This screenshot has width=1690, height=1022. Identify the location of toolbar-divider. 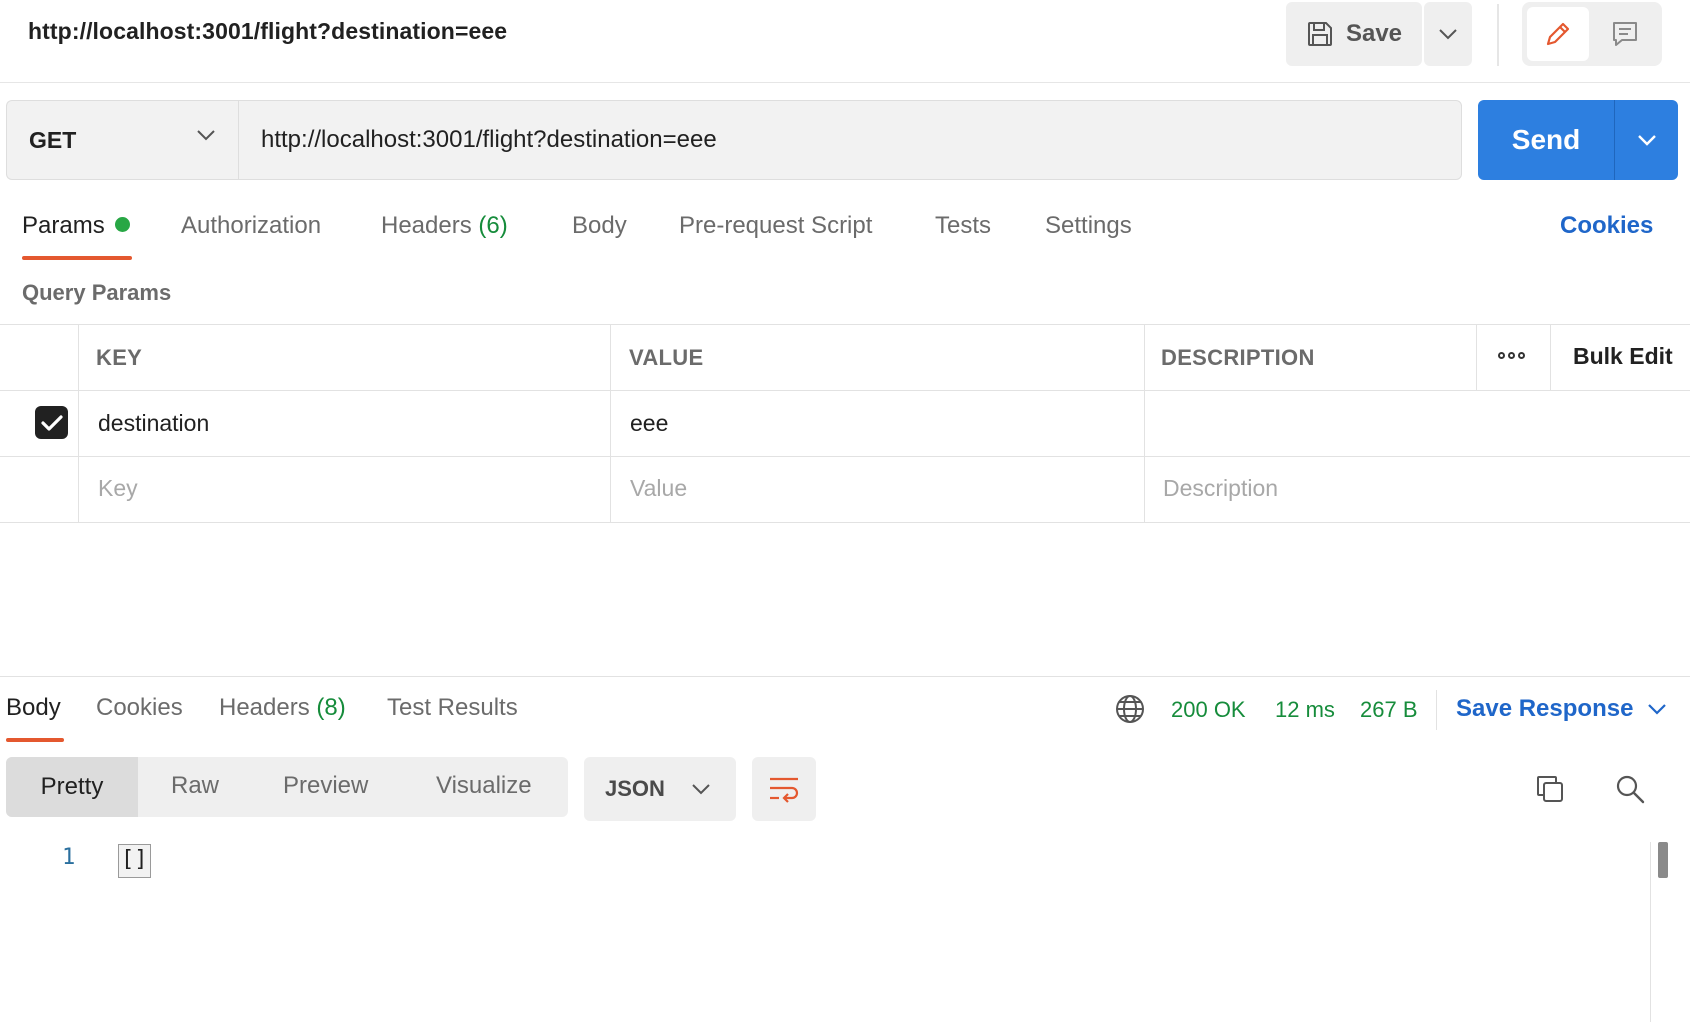
(1498, 35).